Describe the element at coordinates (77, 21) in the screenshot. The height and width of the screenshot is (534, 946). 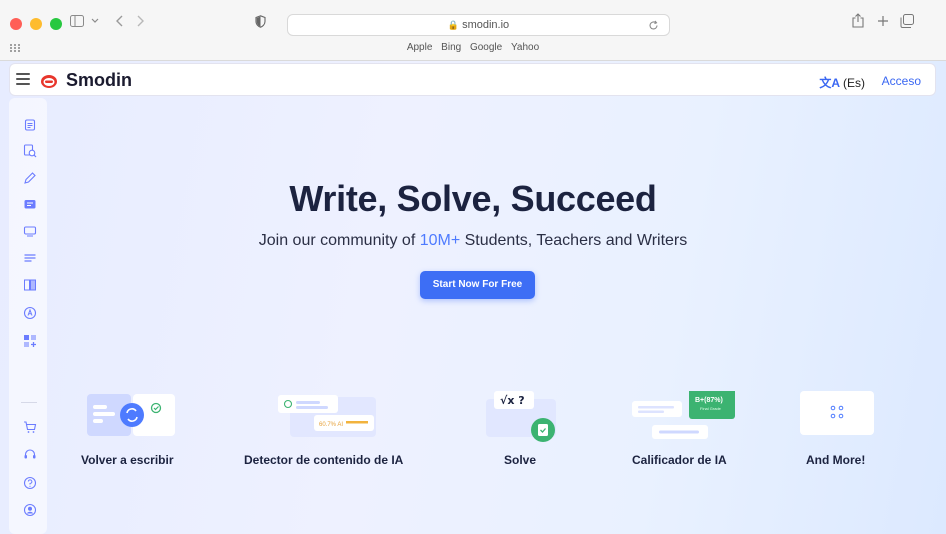
I see `sidebar-toggle-icon` at that location.